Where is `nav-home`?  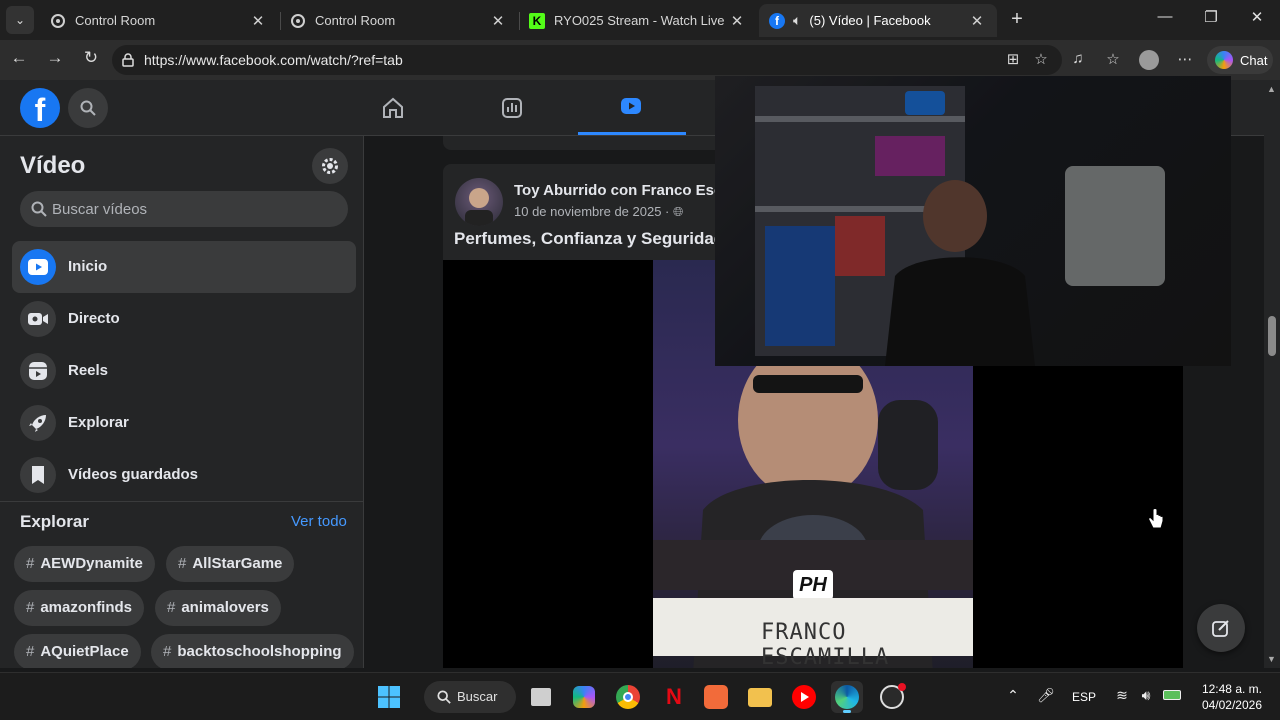 nav-home is located at coordinates (393, 108).